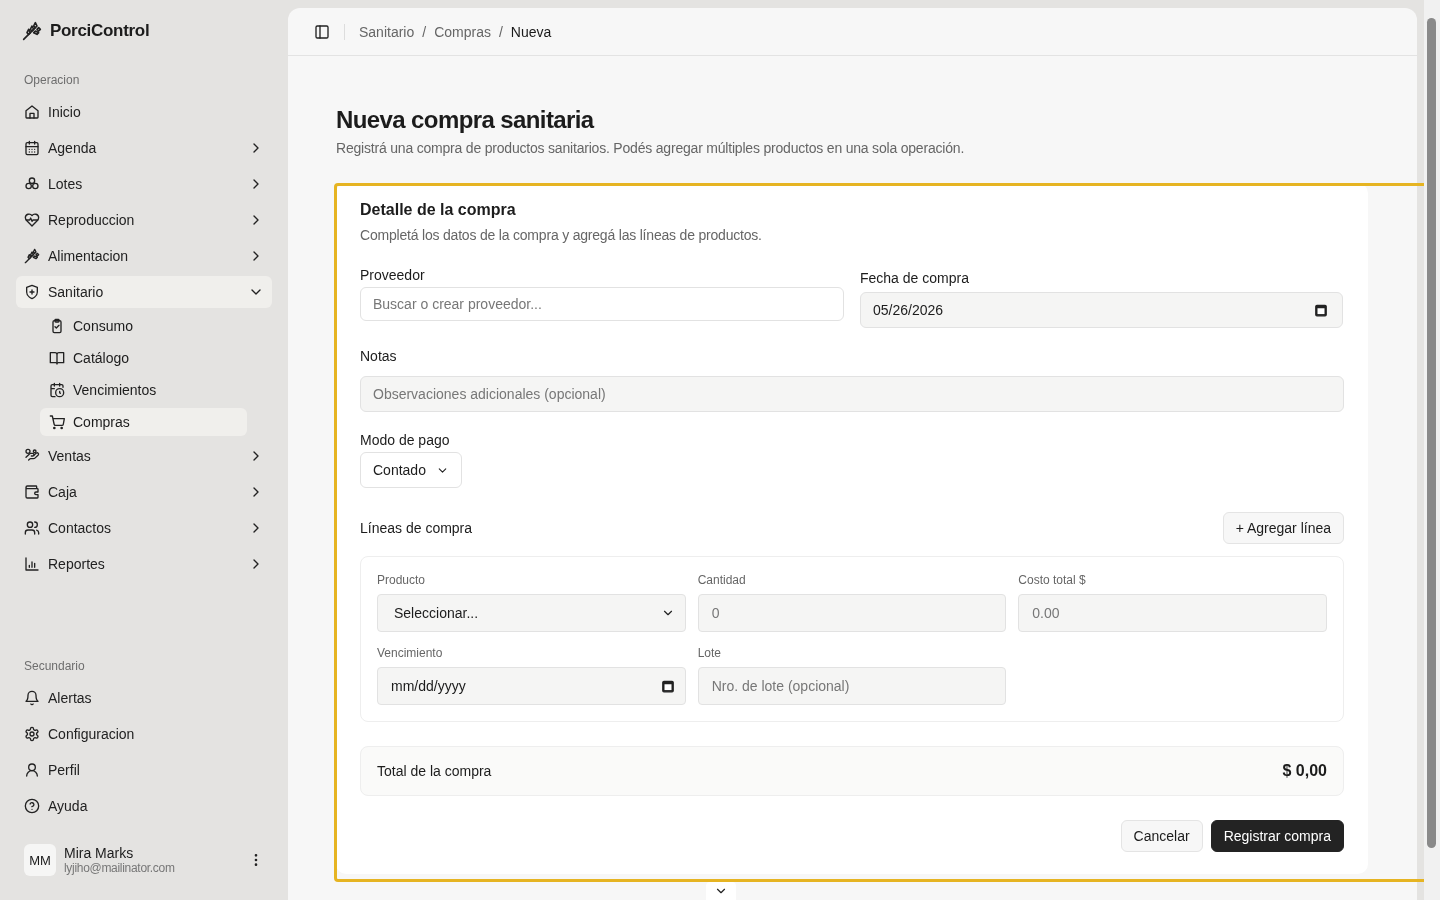  What do you see at coordinates (144, 220) in the screenshot?
I see `sidebar-item: Reproduccion` at bounding box center [144, 220].